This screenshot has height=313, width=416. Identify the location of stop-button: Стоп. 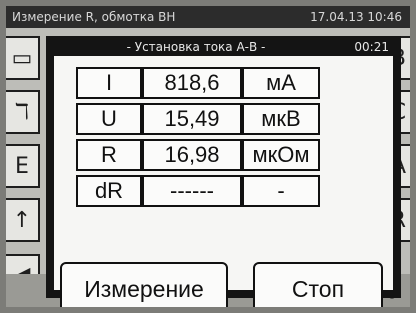
(318, 284).